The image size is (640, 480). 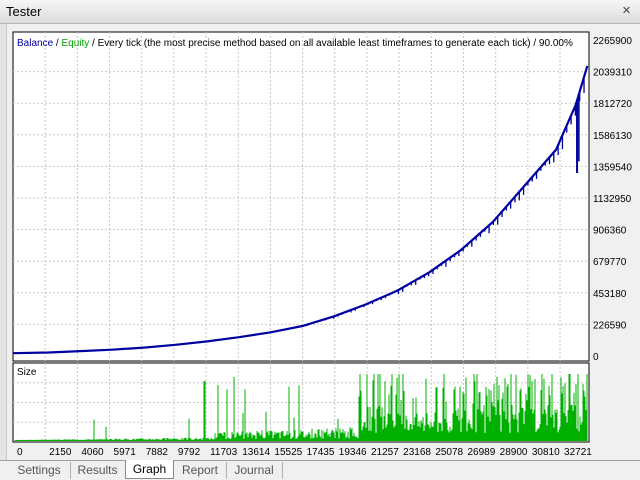 What do you see at coordinates (514, 452) in the screenshot?
I see `x-tick-label: 28900` at bounding box center [514, 452].